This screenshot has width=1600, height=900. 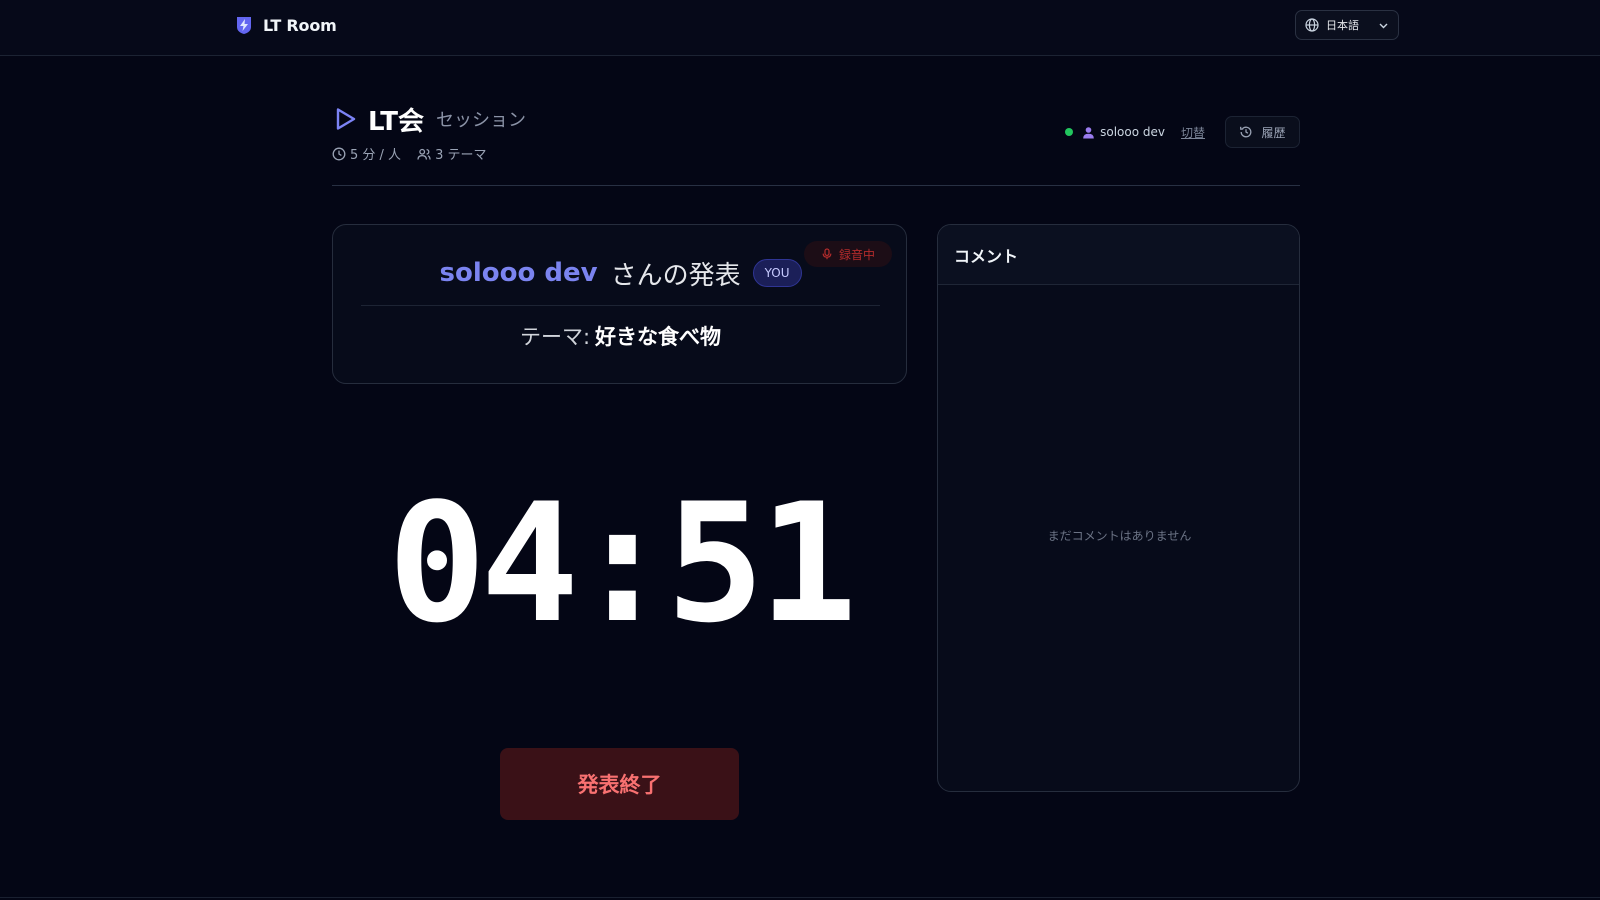 I want to click on user-area: solooo dev 切替 履歴, so click(x=1182, y=132).